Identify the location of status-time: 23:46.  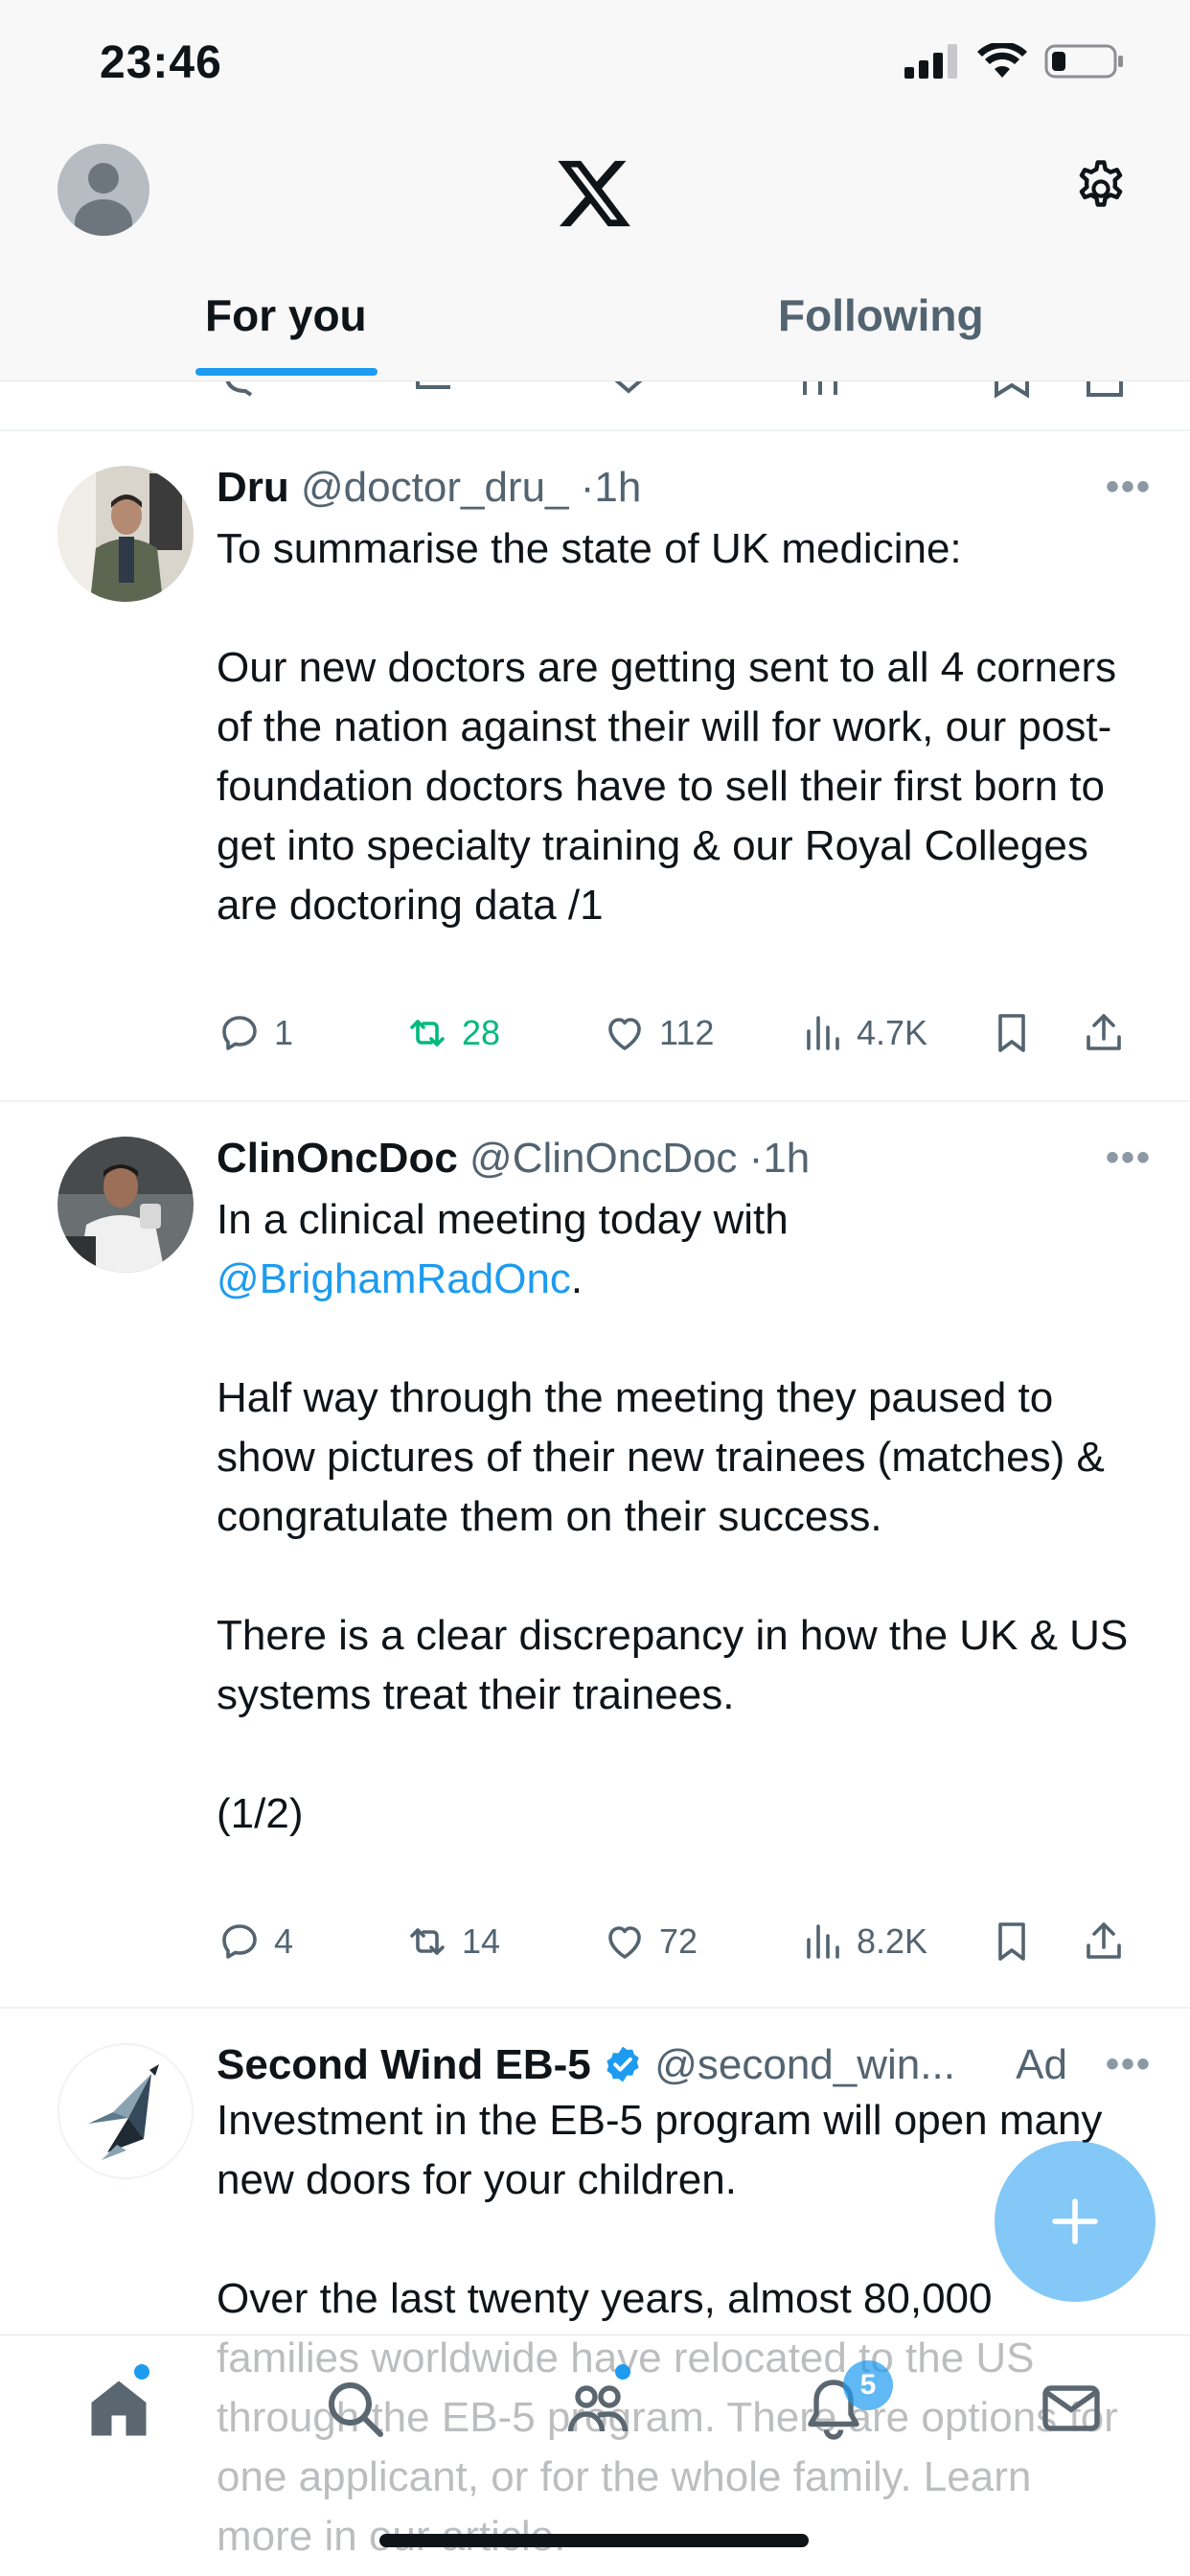
(161, 63).